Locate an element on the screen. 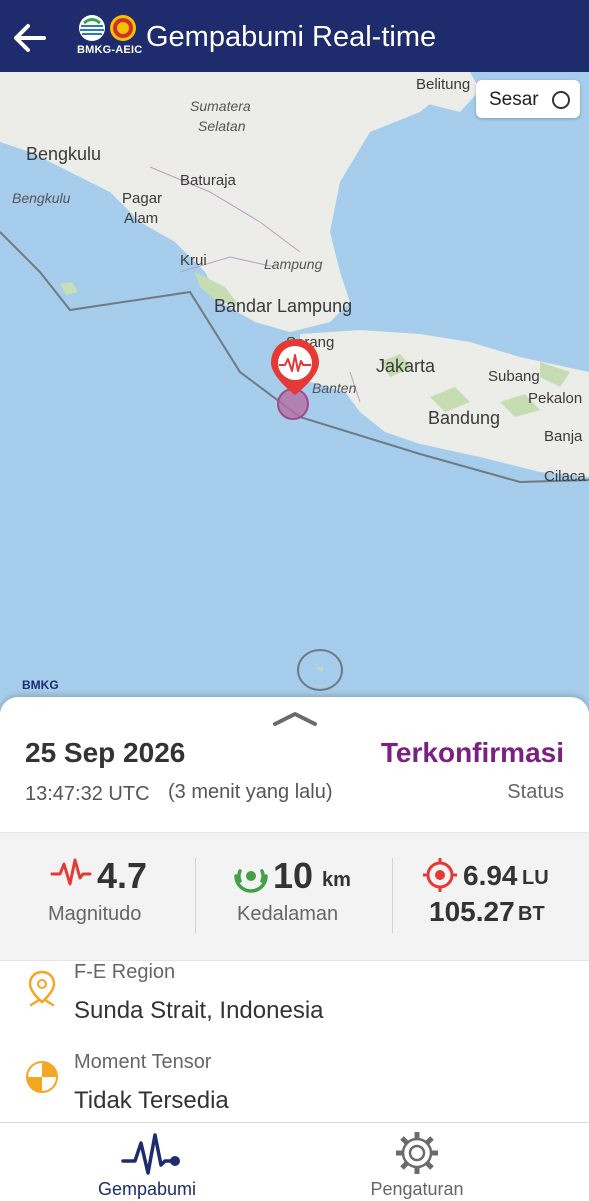 The height and width of the screenshot is (1201, 589). map-label-krui: Krui is located at coordinates (193, 260).